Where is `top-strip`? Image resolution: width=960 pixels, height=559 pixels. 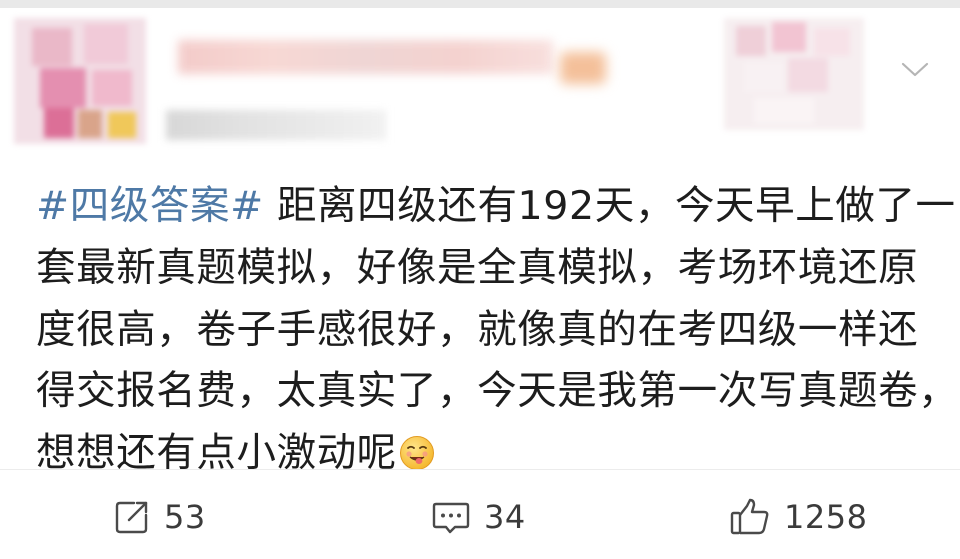
top-strip is located at coordinates (480, 4).